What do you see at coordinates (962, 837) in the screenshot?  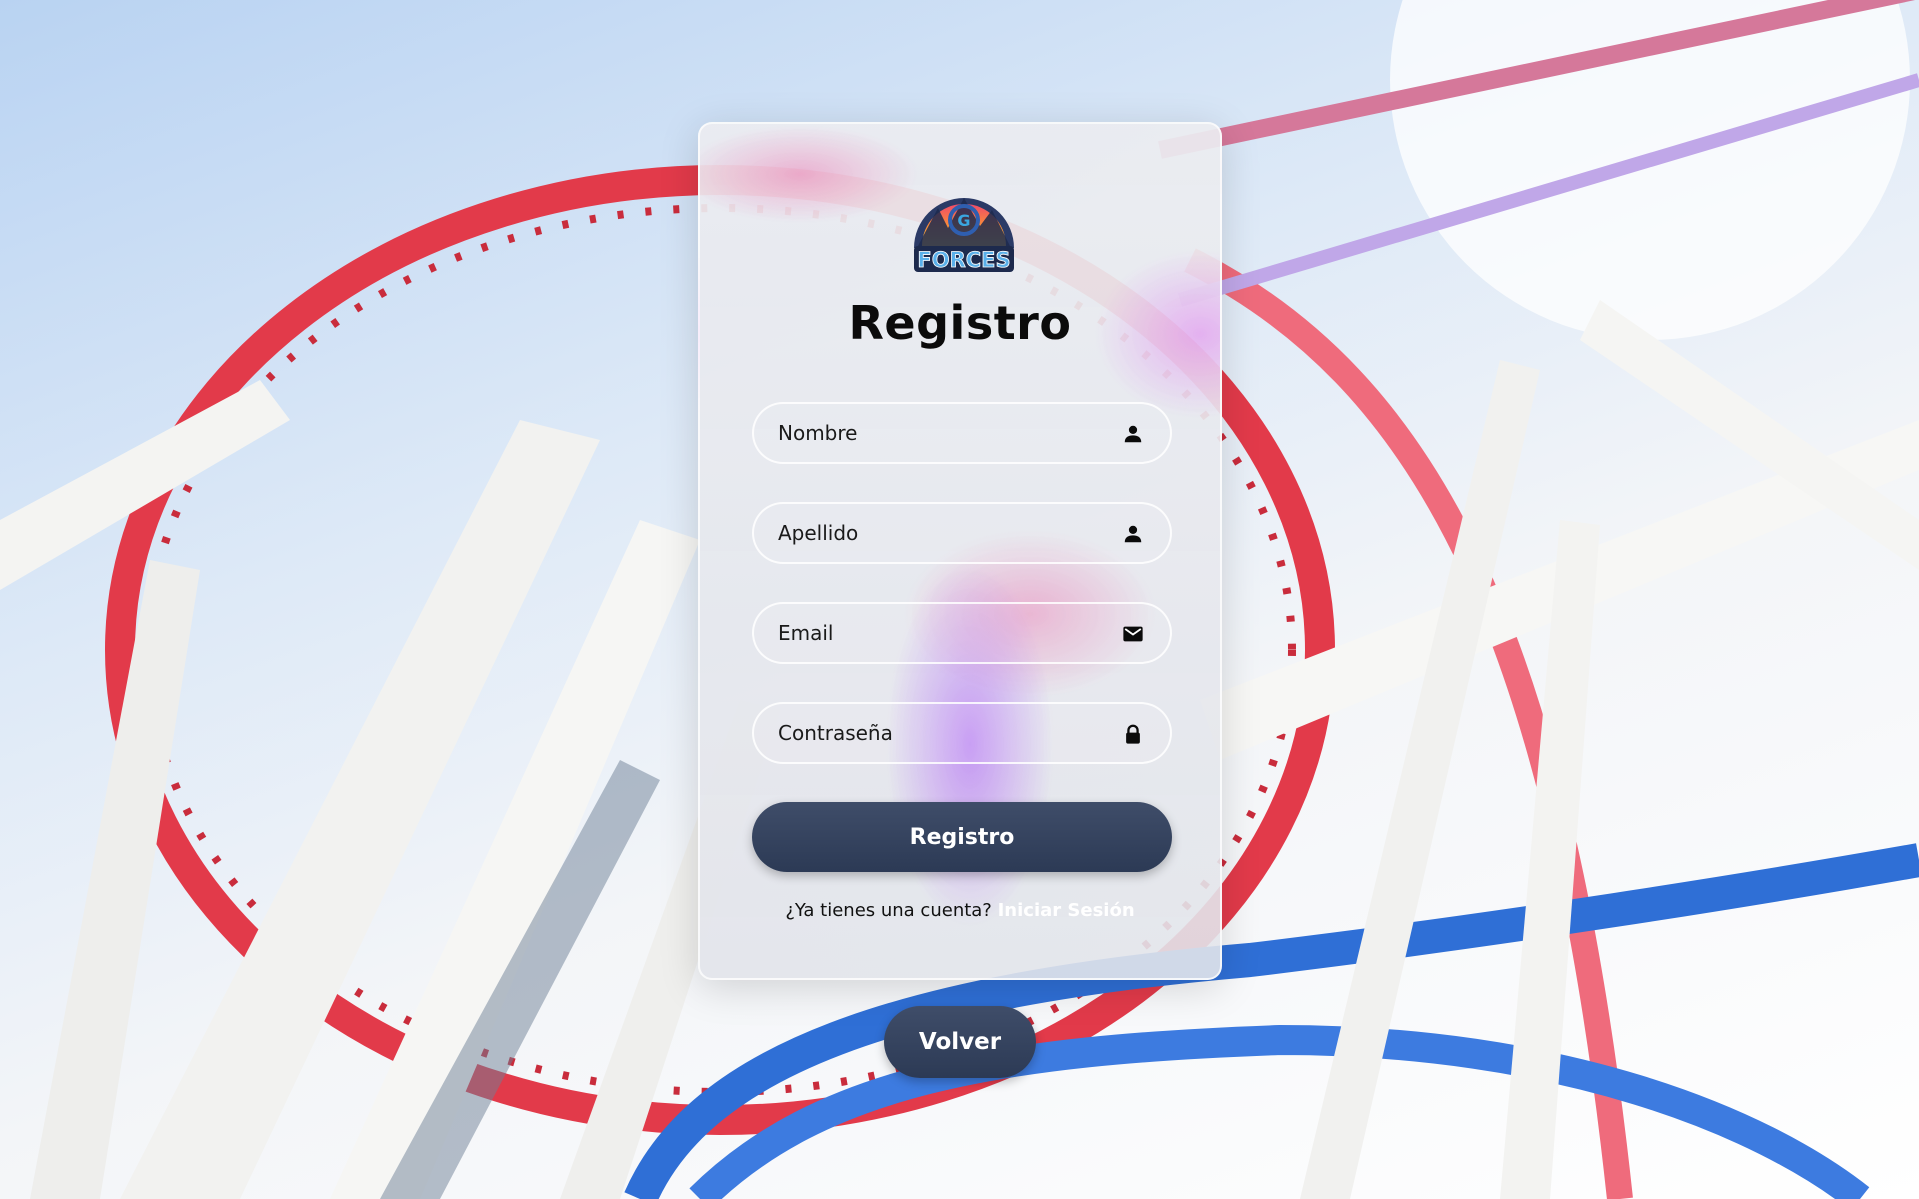 I see `register-button: Registro` at bounding box center [962, 837].